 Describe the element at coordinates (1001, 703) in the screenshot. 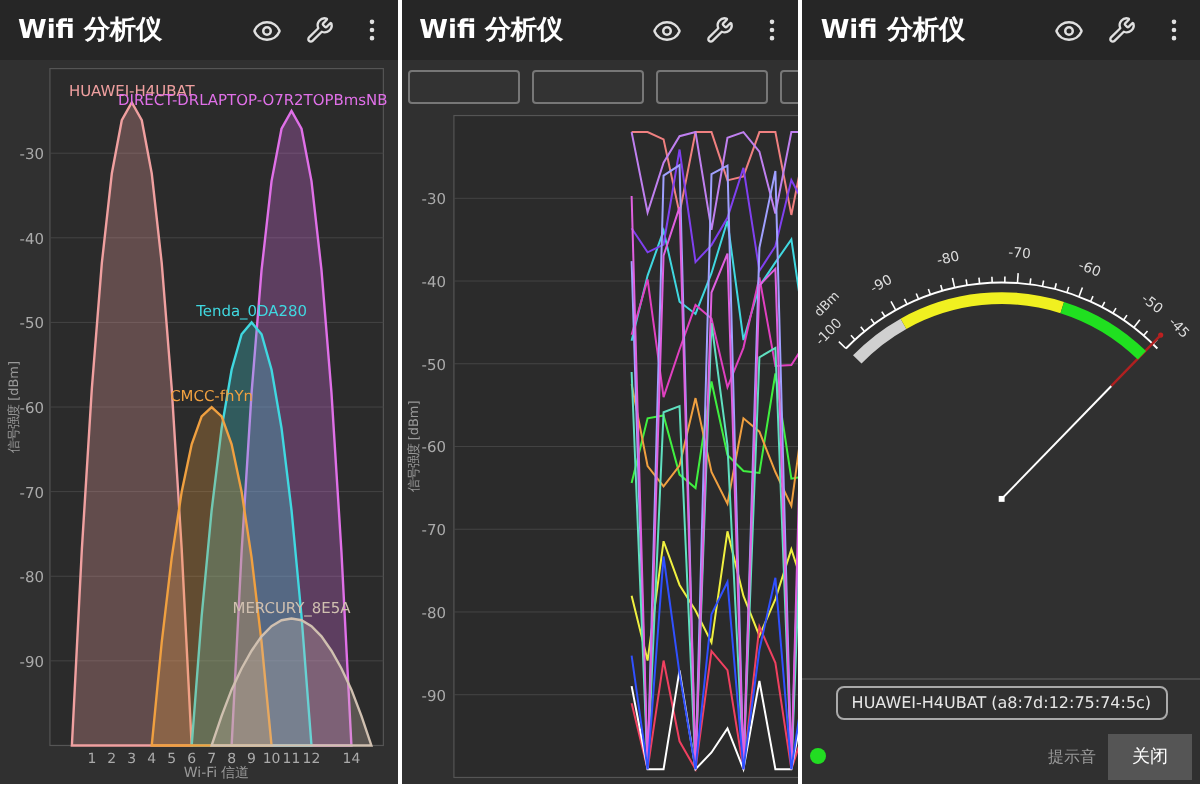

I see `network-field: HUAWEI-H4UBAT (a8:7d:12:75:74:5c)` at that location.